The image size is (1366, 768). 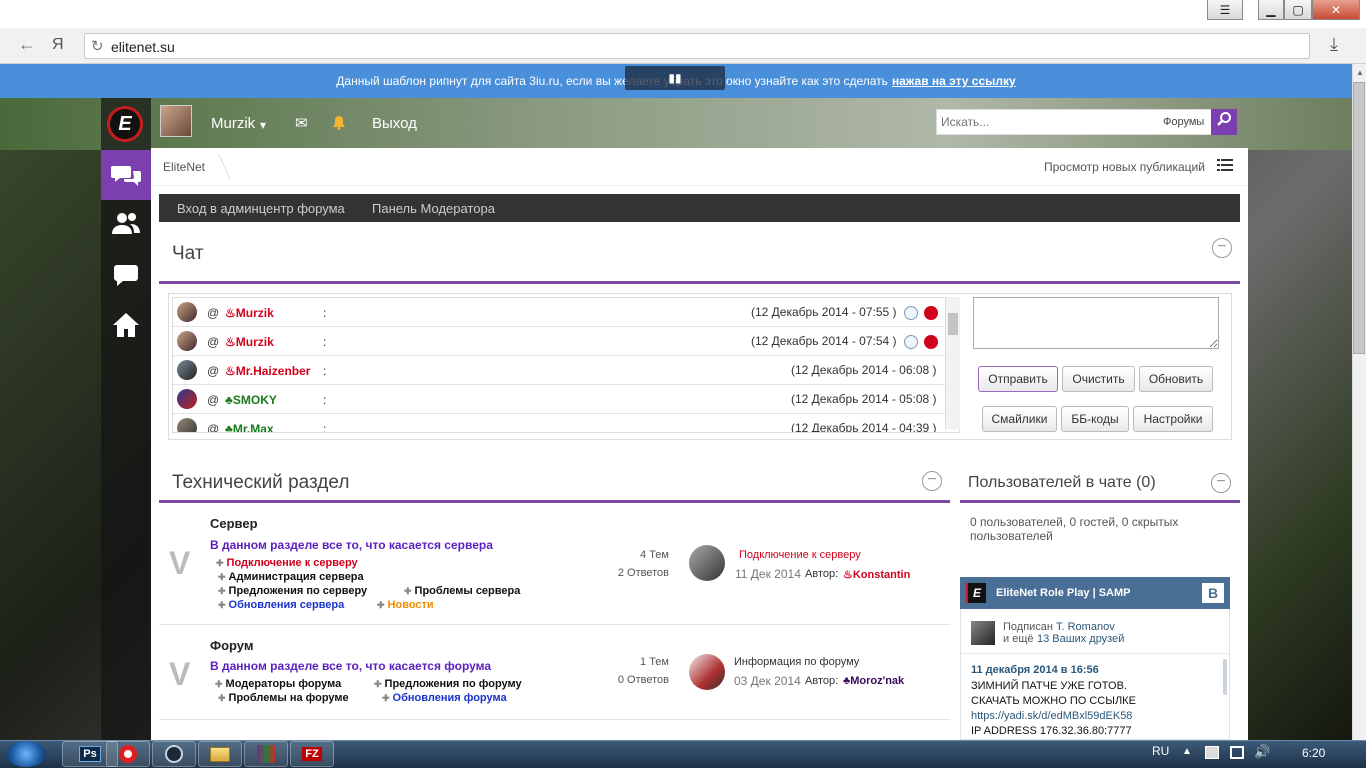 I want to click on search-scope: Форумы, so click(x=1183, y=122).